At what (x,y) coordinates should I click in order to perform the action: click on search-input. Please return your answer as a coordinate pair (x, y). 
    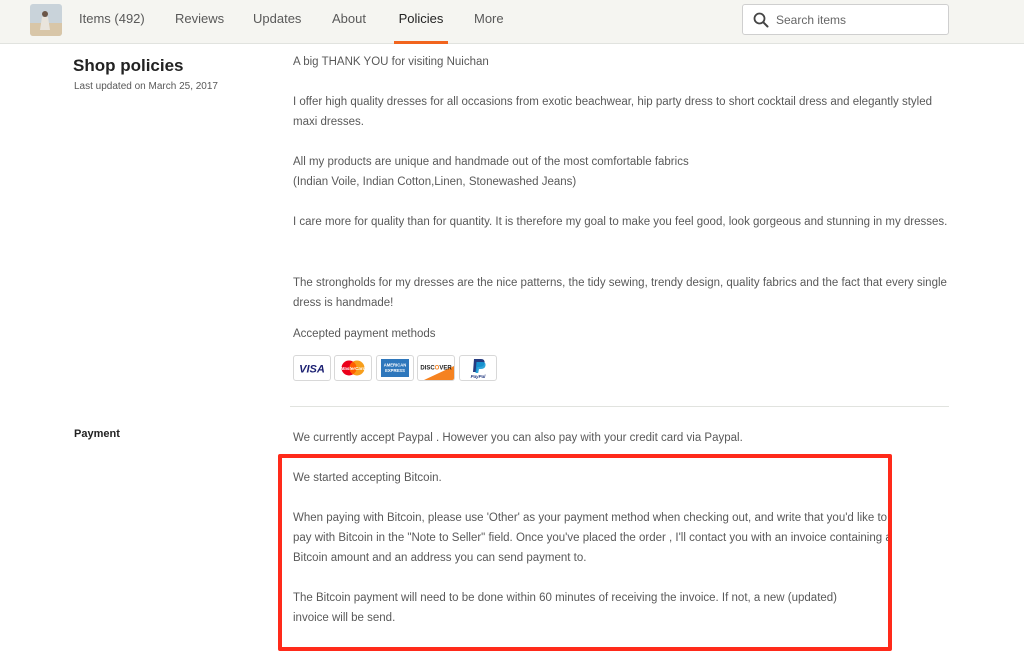
    Looking at the image, I should click on (858, 20).